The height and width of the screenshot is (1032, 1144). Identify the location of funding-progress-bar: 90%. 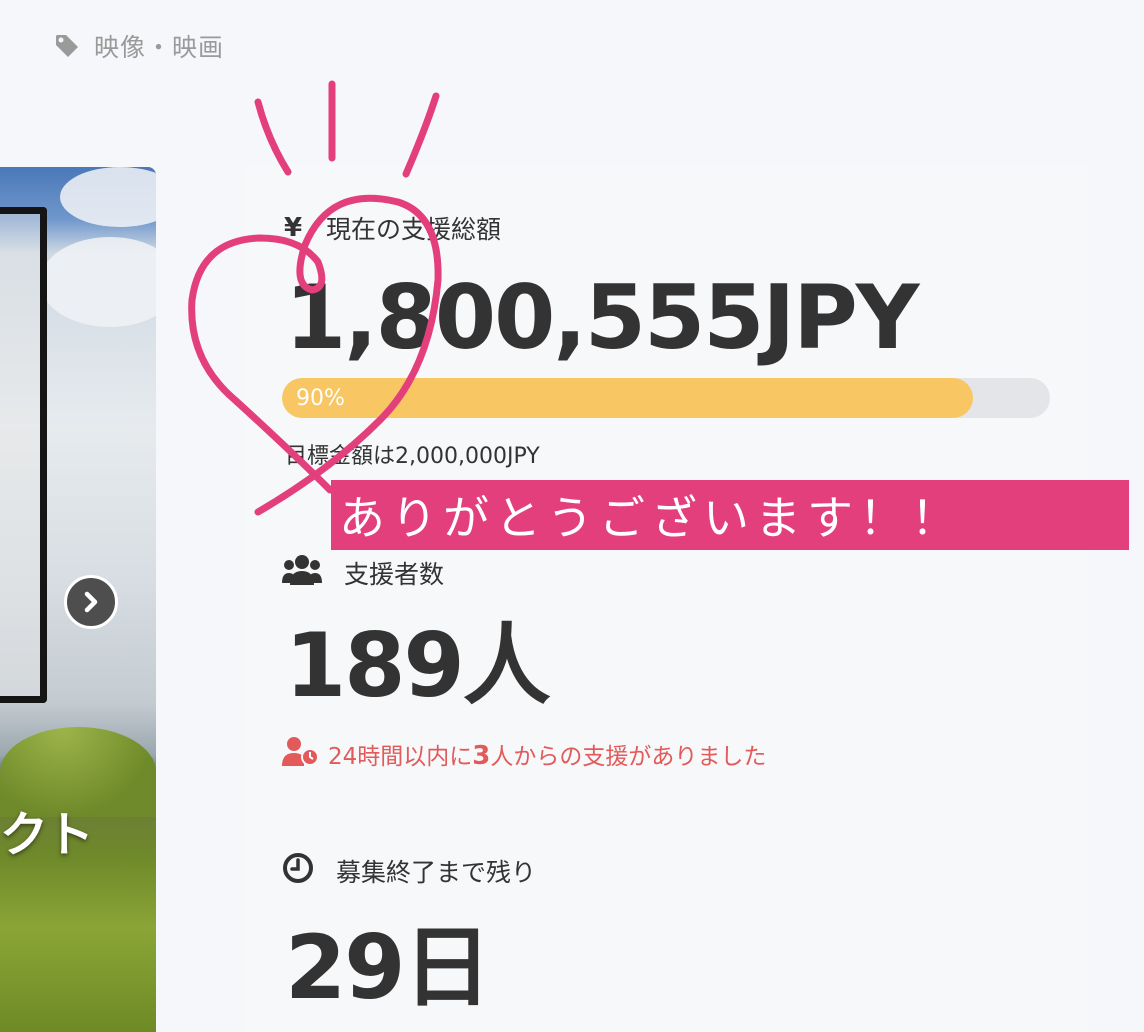
(666, 398).